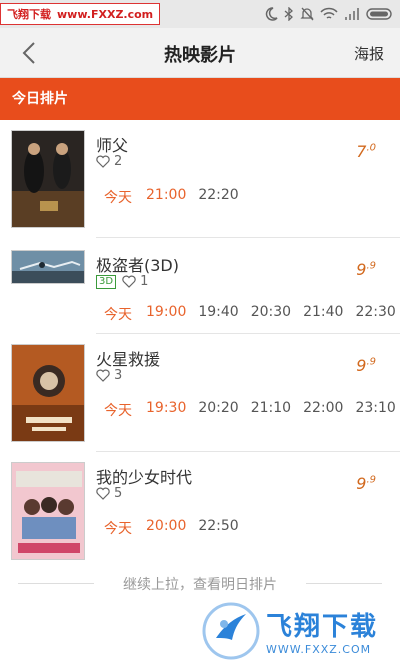 The image size is (400, 667). I want to click on watermark-site-url: www.FXXZ.com, so click(105, 14).